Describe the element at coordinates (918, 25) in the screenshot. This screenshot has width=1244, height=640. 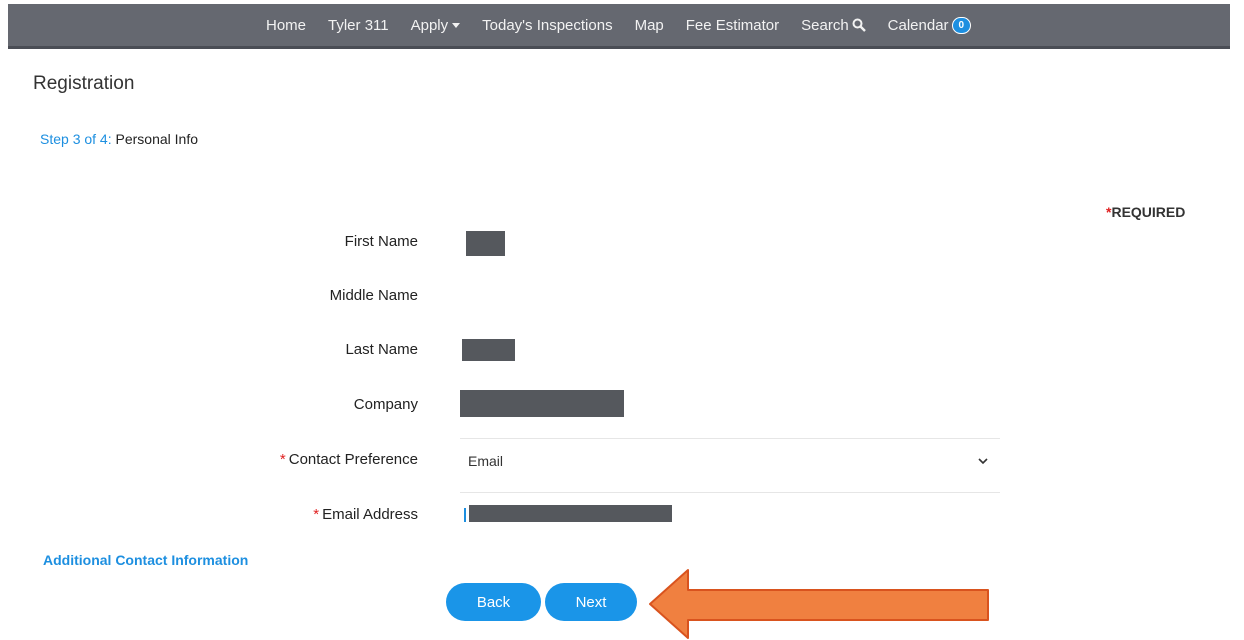
I see `nav-calendar-label: Calendar` at that location.